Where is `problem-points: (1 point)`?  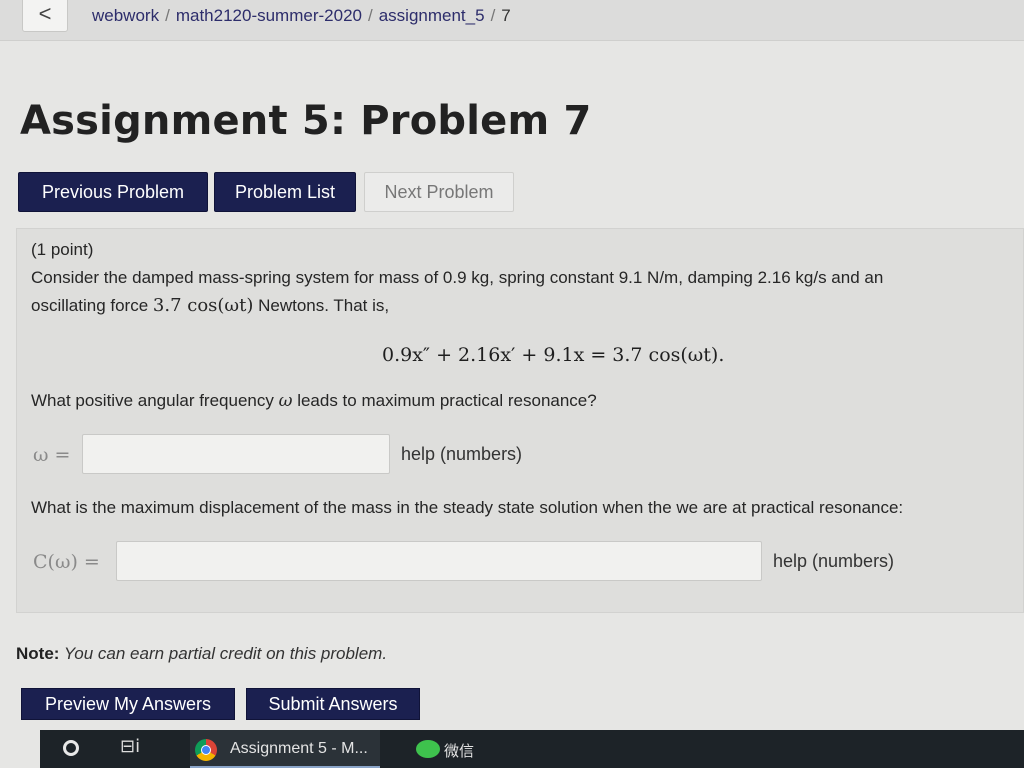
problem-points: (1 point) is located at coordinates (62, 249).